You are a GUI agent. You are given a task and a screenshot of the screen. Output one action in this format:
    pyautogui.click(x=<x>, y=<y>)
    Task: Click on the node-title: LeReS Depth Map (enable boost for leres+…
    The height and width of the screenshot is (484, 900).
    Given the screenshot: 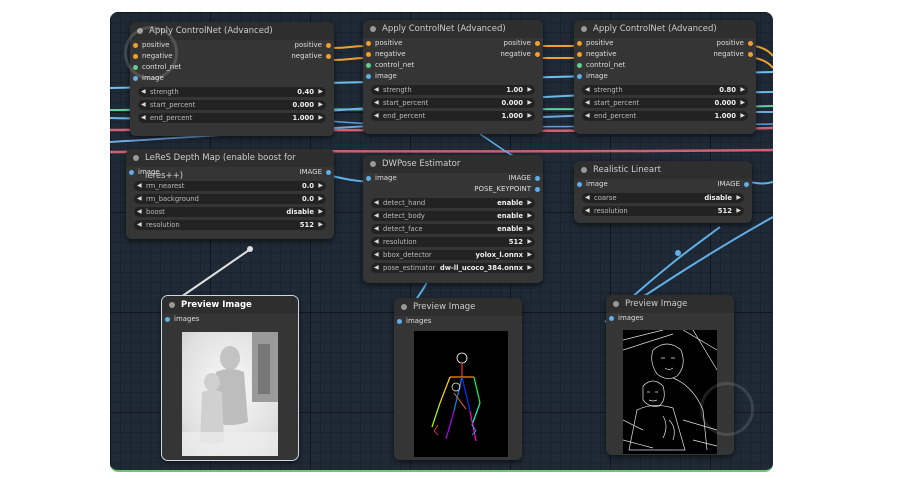 What is the action you would take?
    pyautogui.click(x=230, y=165)
    